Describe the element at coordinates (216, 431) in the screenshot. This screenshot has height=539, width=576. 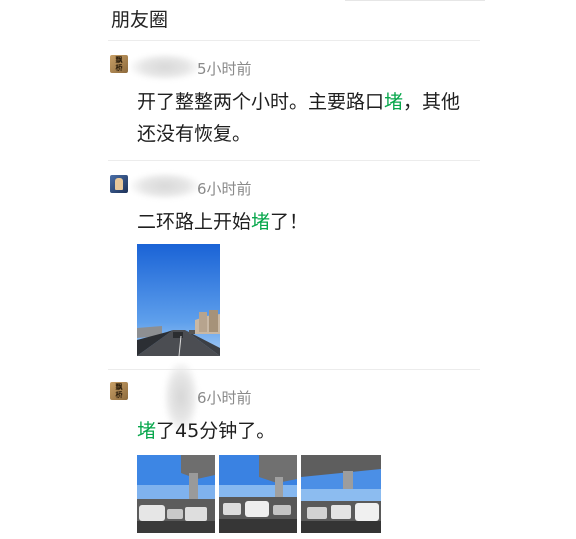
I see `post-text-part: 了45分钟了。` at that location.